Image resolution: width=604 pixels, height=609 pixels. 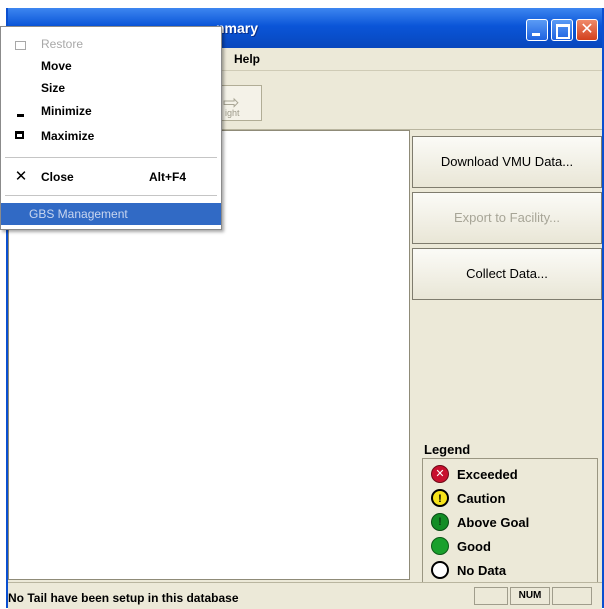 I want to click on maximize-button, so click(x=562, y=30).